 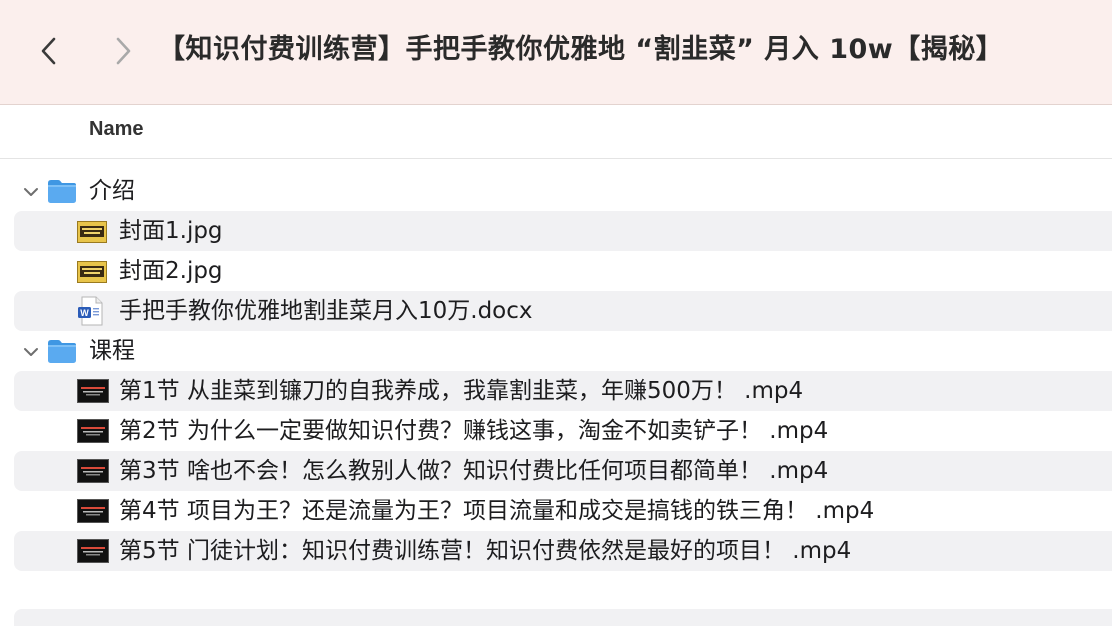 I want to click on file-row: 第5节 门徒计划：知识付费训练营！知识付费依然是最好的项目！ .mp4, so click(x=563, y=551).